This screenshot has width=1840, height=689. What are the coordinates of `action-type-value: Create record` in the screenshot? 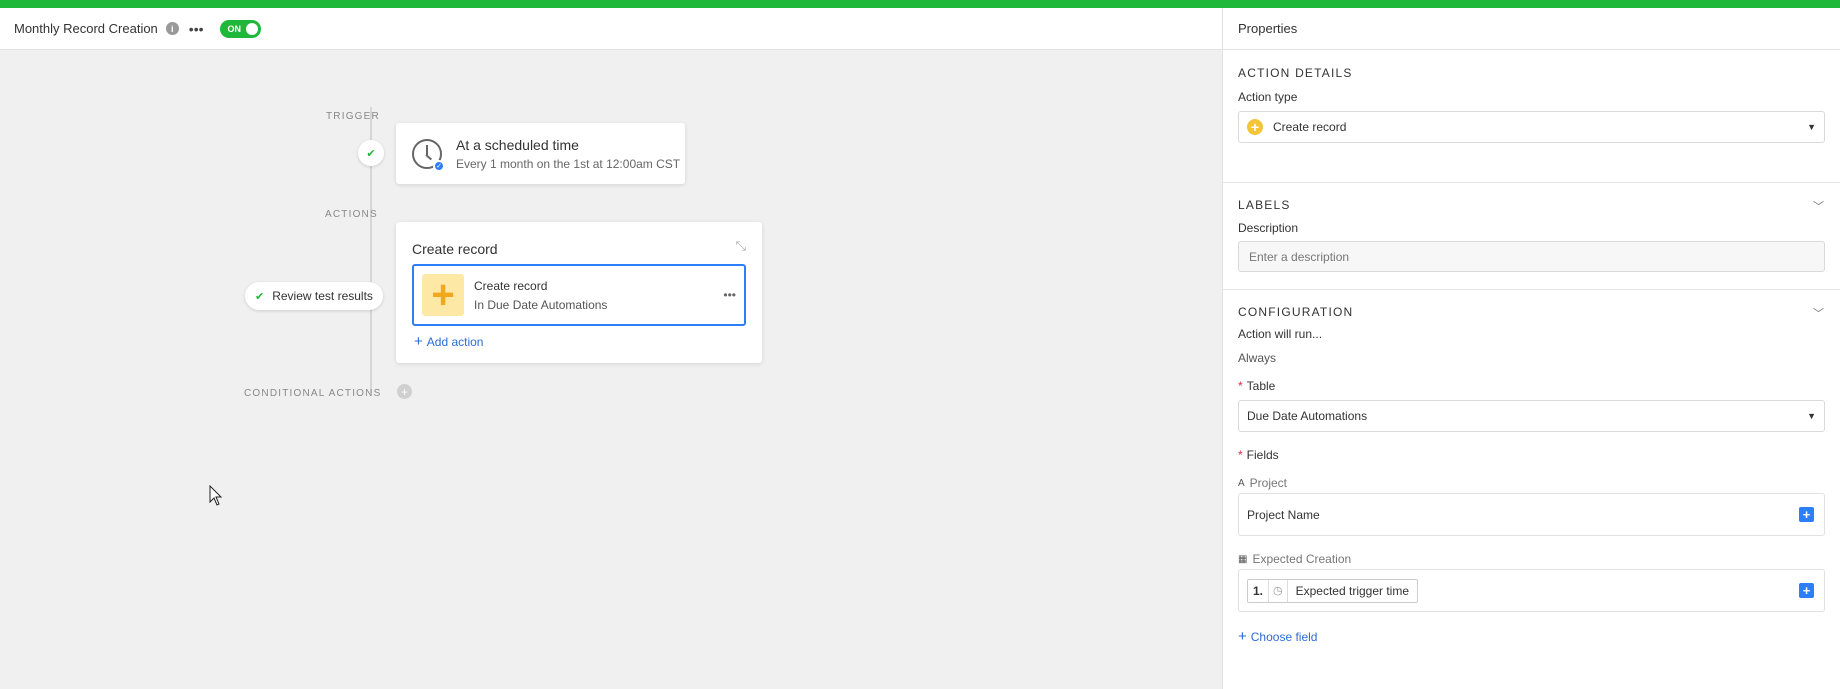 It's located at (1310, 127).